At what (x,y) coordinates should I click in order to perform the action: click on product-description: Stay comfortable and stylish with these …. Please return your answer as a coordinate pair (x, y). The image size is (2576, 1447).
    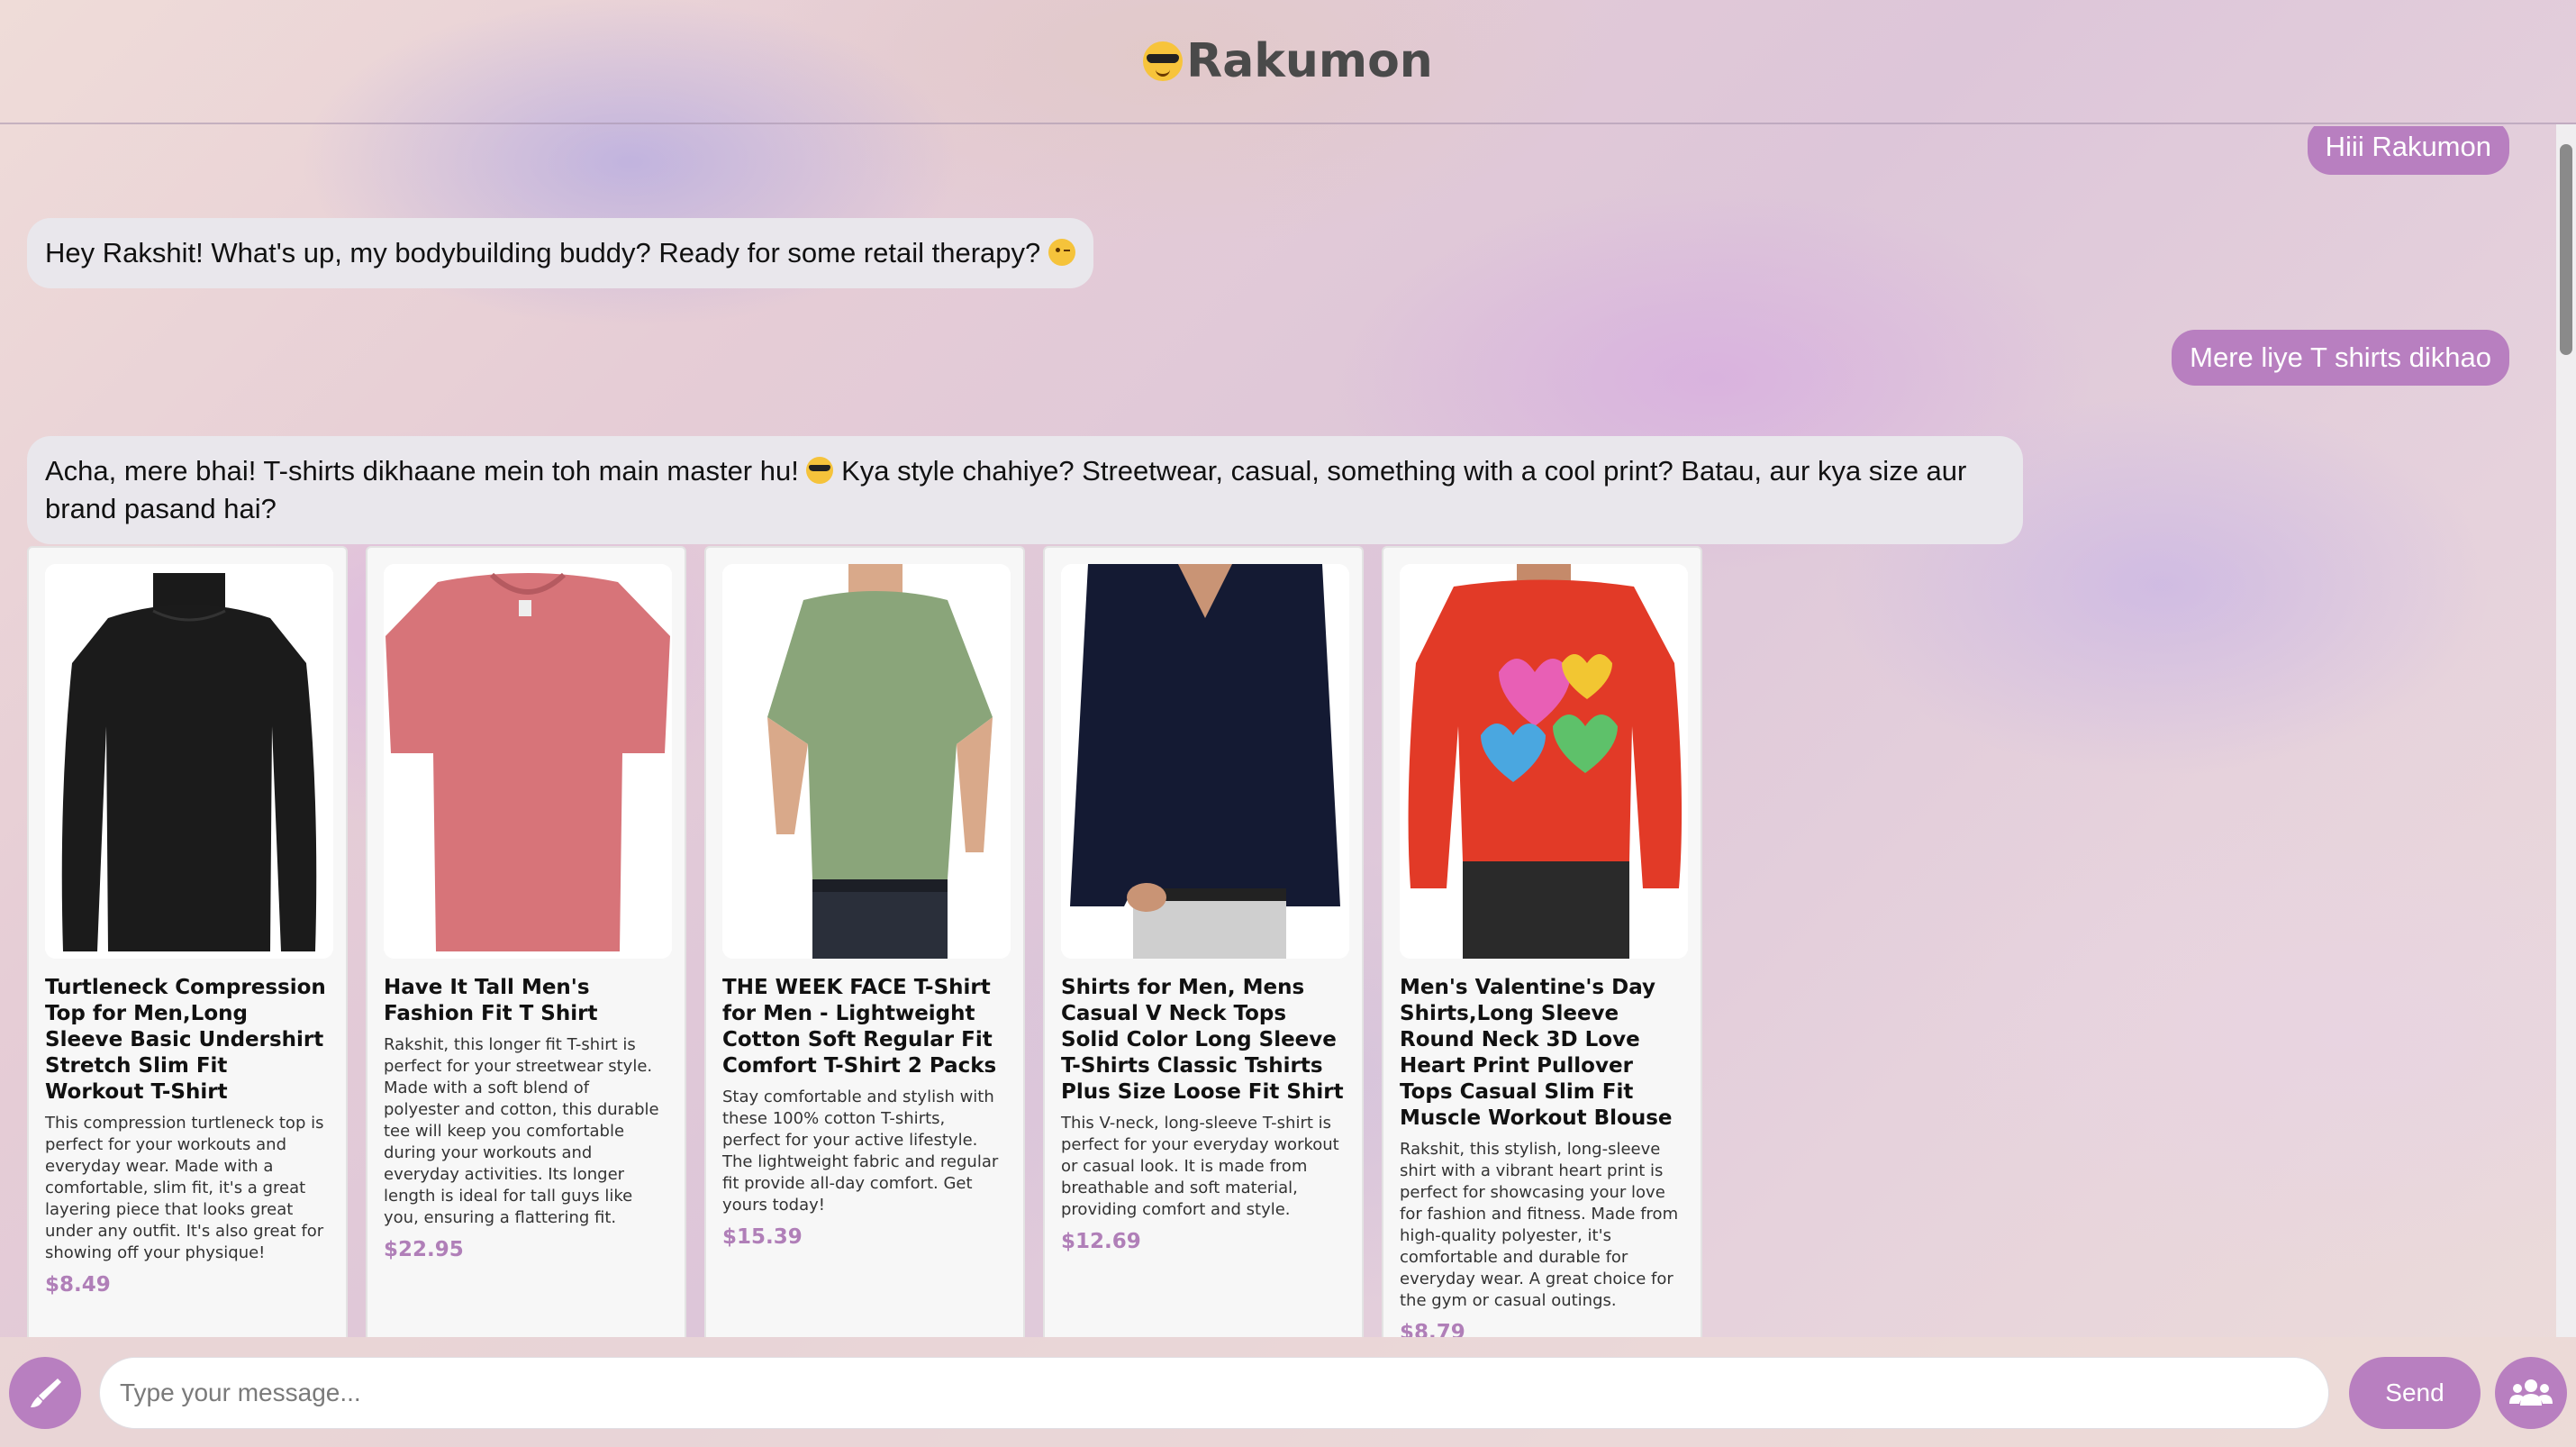
    Looking at the image, I should click on (860, 1151).